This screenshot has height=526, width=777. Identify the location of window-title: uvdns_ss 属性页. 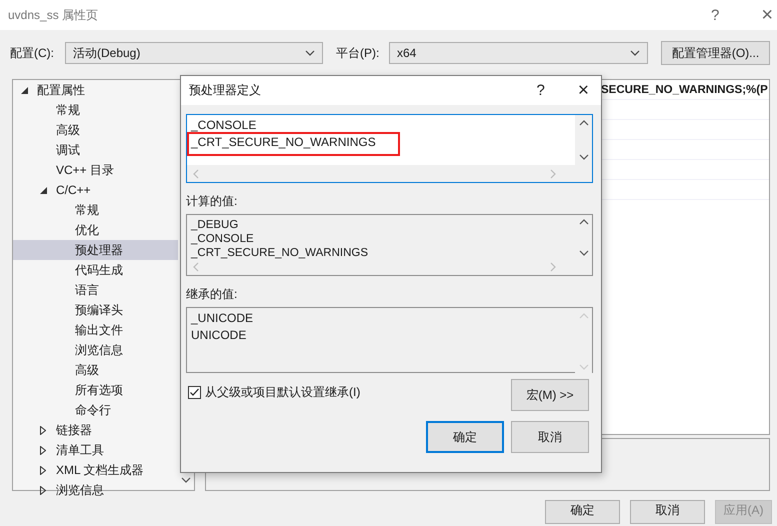
(54, 15).